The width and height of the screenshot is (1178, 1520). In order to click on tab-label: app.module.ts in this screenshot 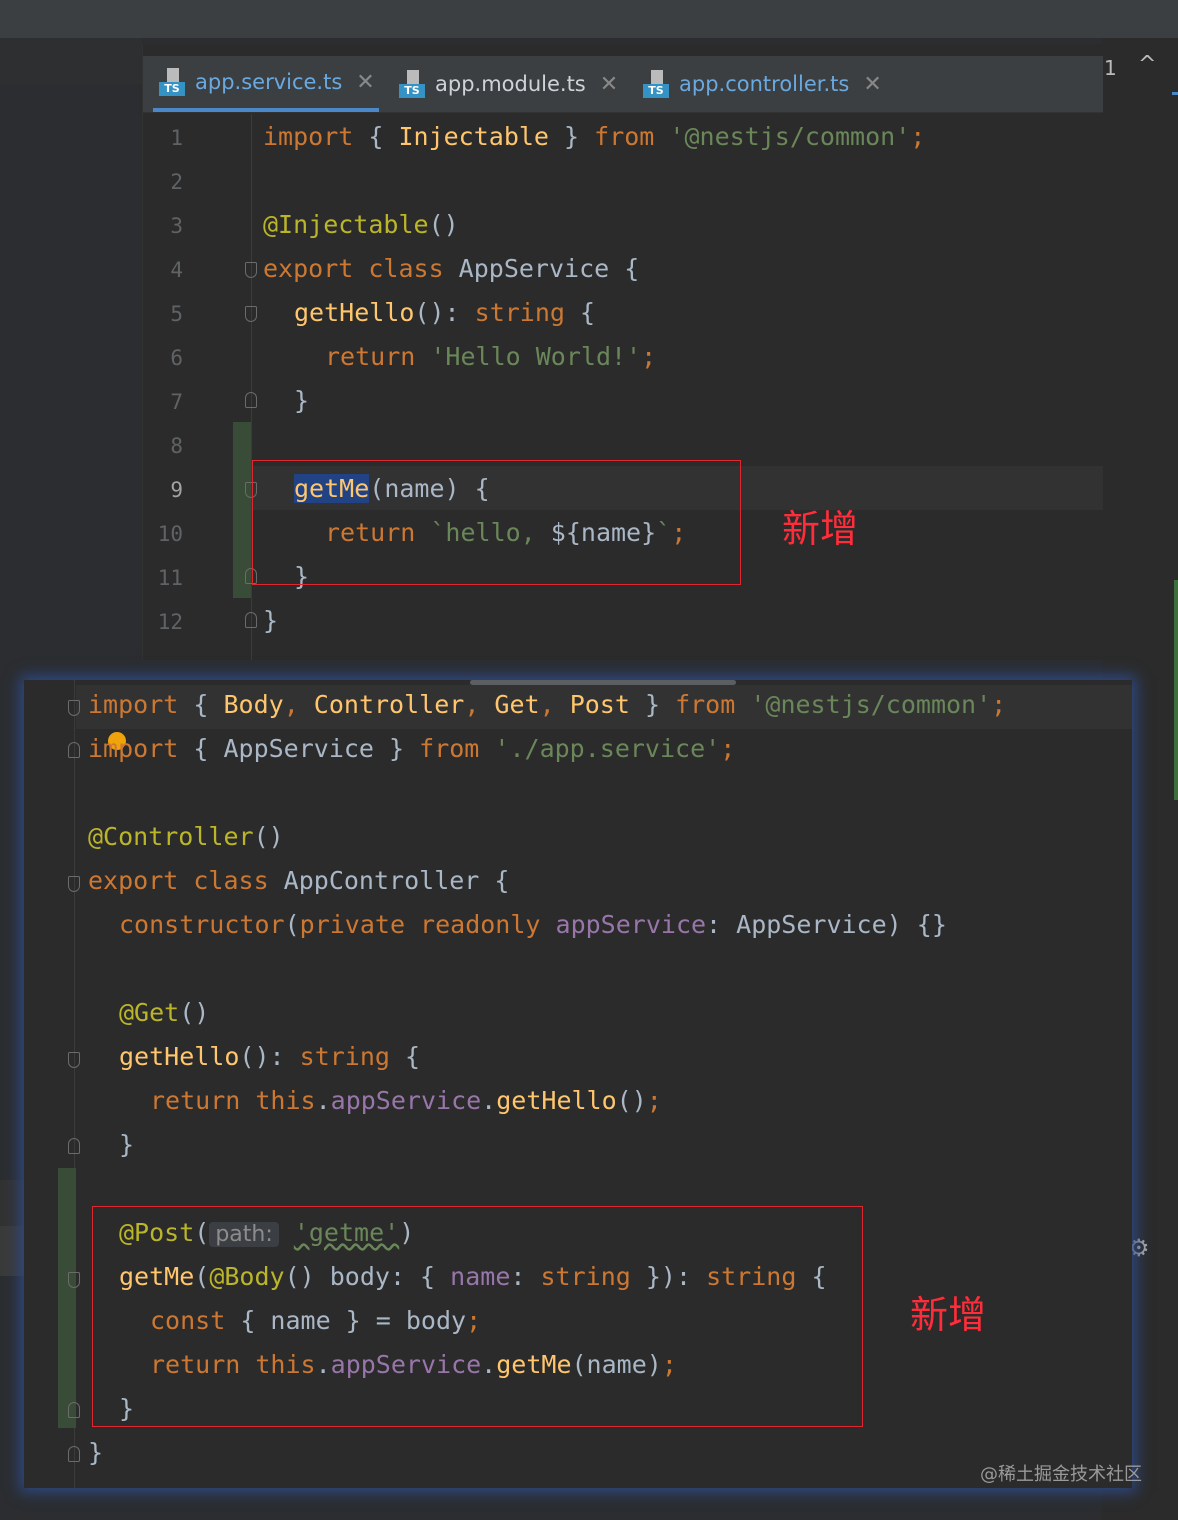, I will do `click(510, 84)`.